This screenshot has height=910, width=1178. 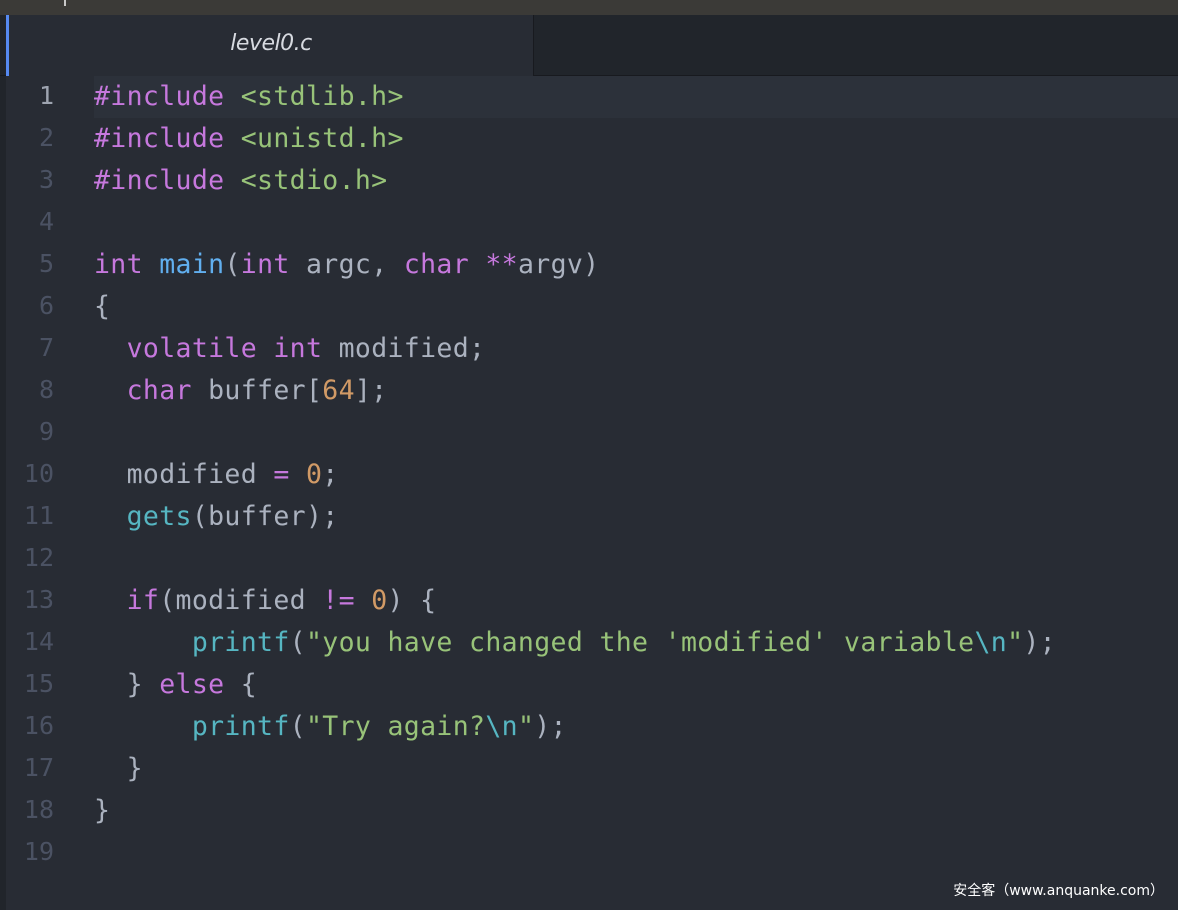 What do you see at coordinates (636, 517) in the screenshot?
I see `code-text: gets(buffer);` at bounding box center [636, 517].